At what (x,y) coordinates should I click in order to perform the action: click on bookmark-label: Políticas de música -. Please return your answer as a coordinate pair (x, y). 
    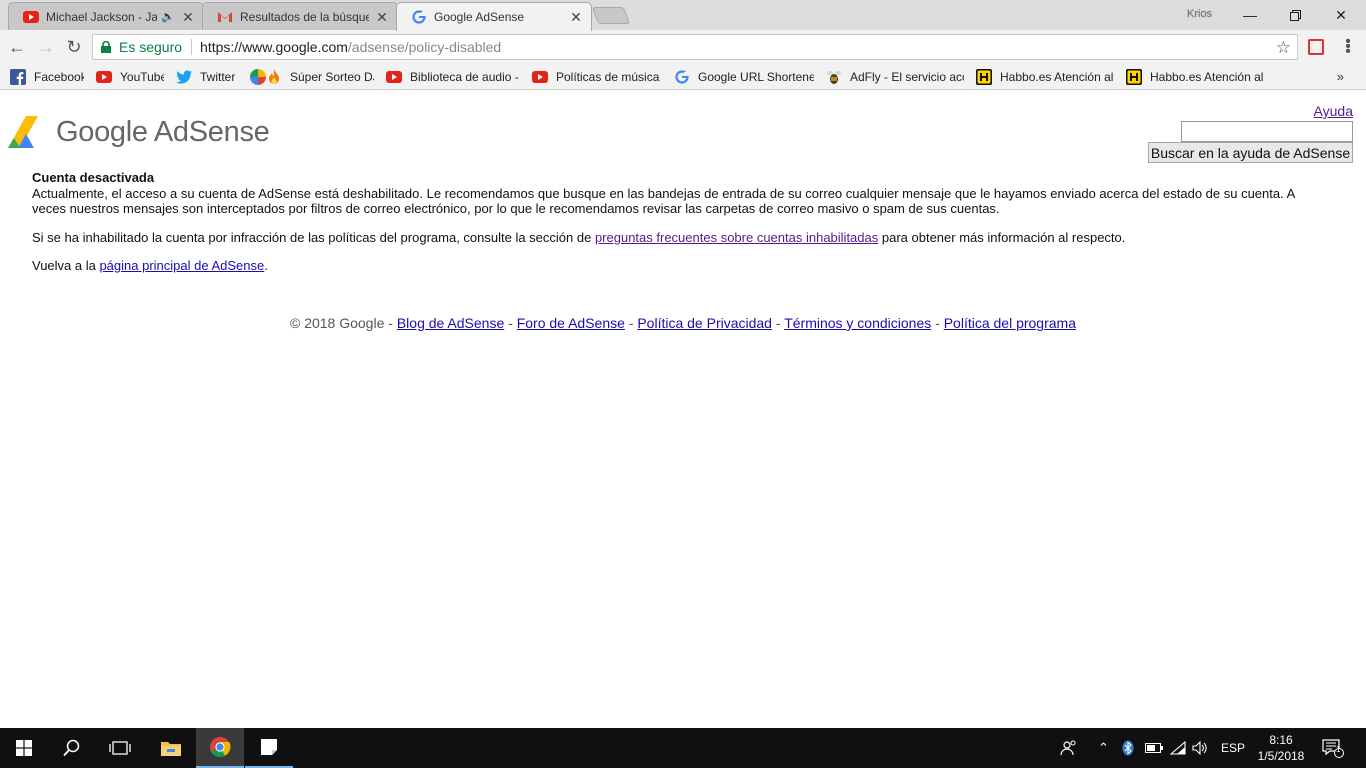
    Looking at the image, I should click on (609, 76).